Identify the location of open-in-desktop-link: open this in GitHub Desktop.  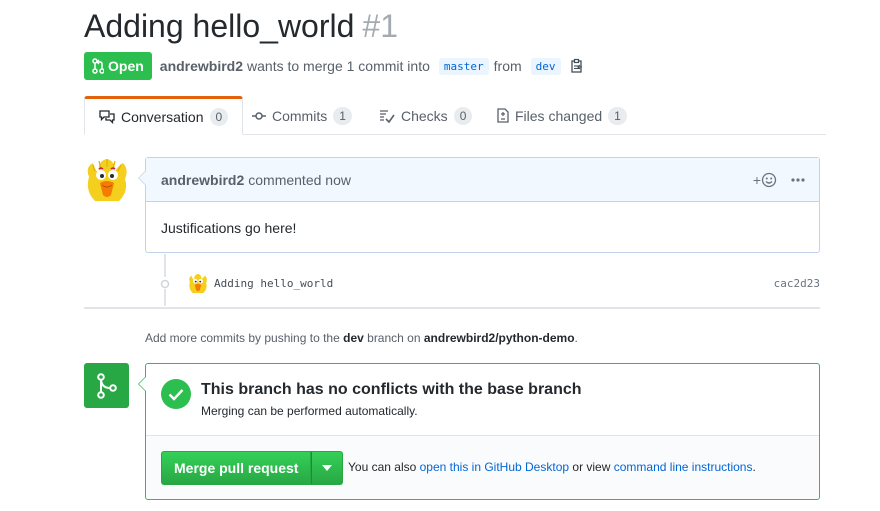
(494, 467).